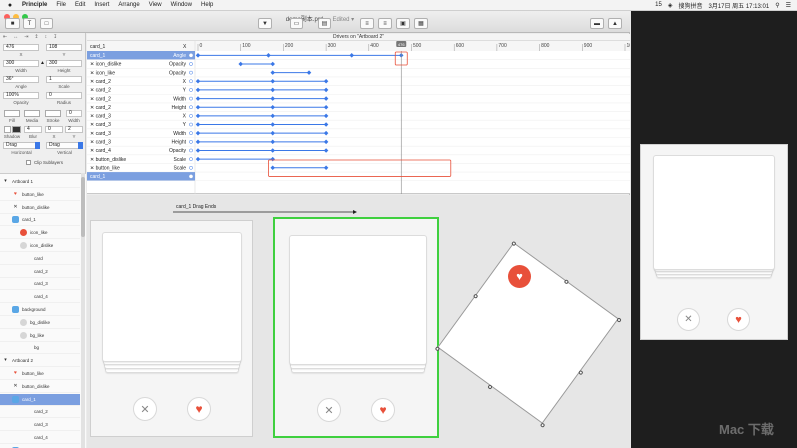 The width and height of the screenshot is (797, 448). Describe the element at coordinates (40, 297) in the screenshot. I see `layer-row: card_4` at that location.